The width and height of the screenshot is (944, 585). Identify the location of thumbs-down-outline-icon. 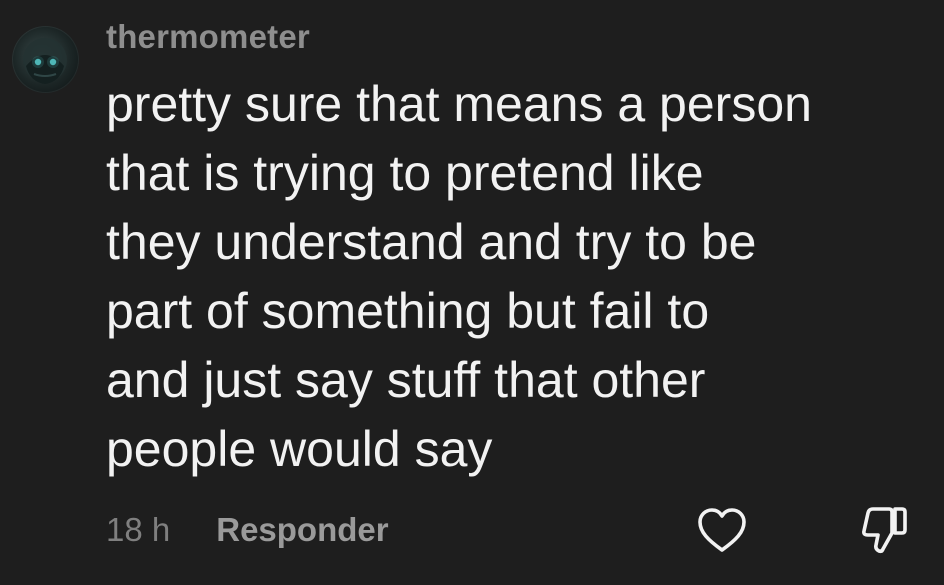
(884, 530).